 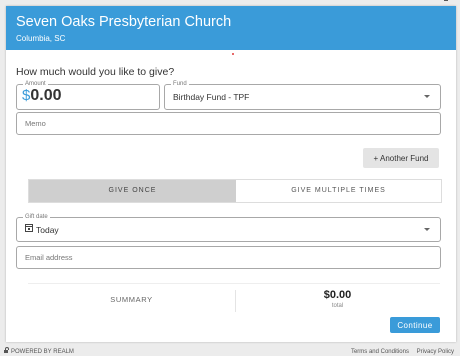 What do you see at coordinates (42, 352) in the screenshot?
I see `powered-by-text: POWERED BY REALM` at bounding box center [42, 352].